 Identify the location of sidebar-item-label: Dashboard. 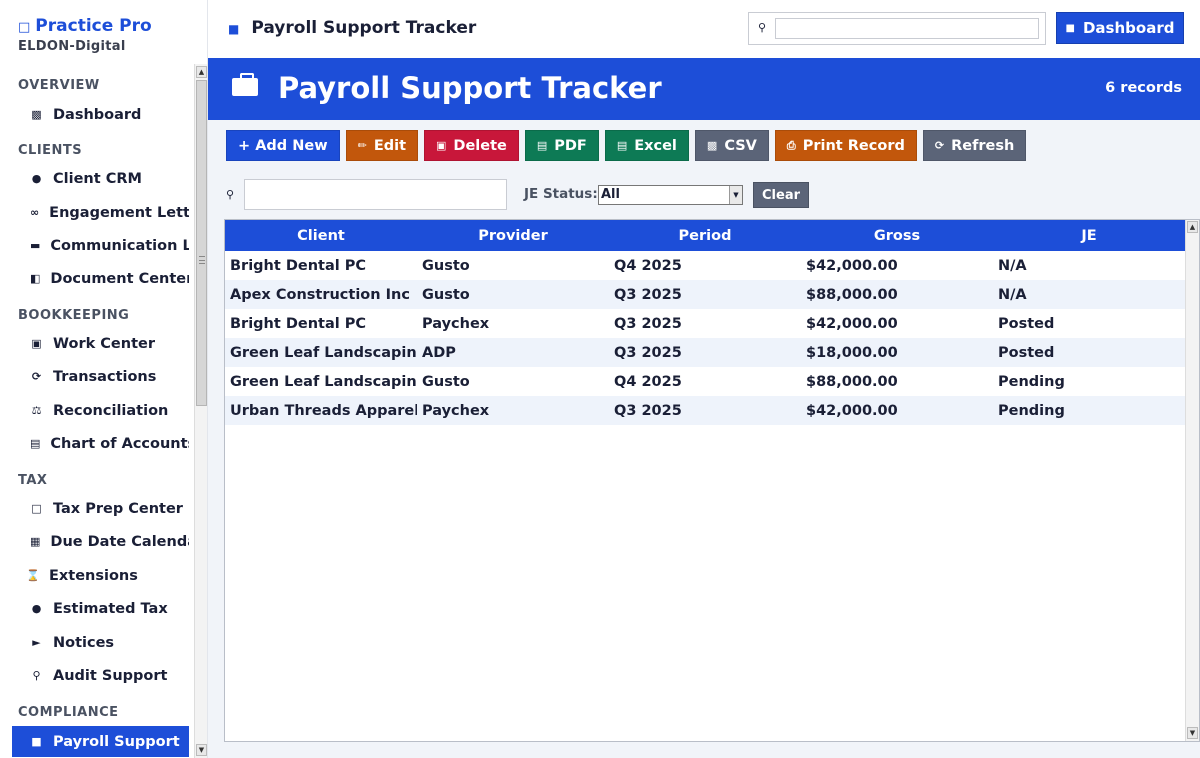
(97, 114).